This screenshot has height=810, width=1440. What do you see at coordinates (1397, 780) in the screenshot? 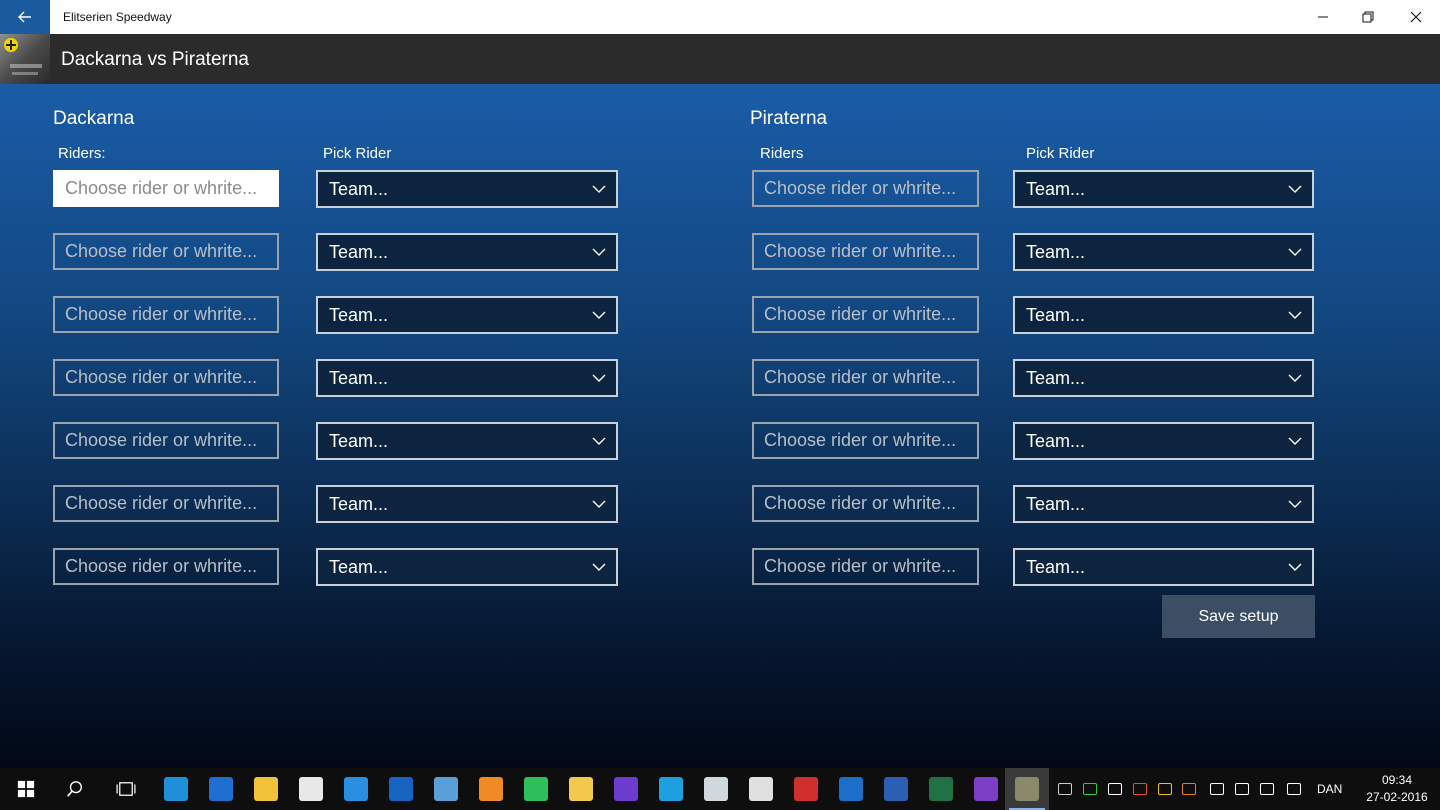
I see `clock-time: 09:34` at bounding box center [1397, 780].